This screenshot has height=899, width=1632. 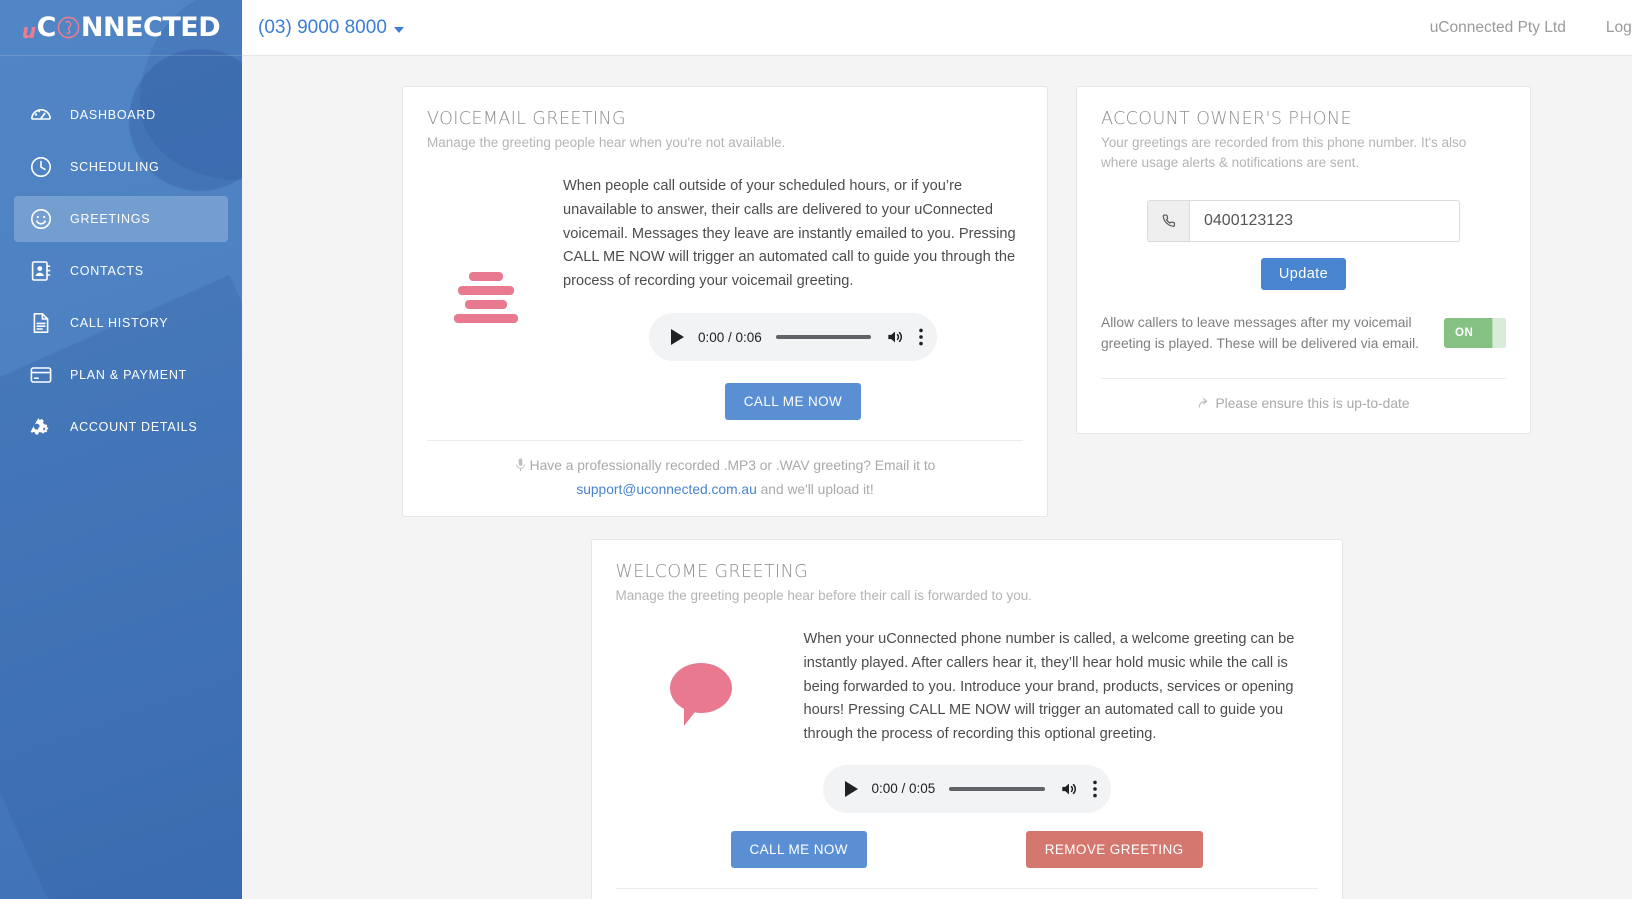 I want to click on sidebar-item-label: CALL HISTORY, so click(x=119, y=323).